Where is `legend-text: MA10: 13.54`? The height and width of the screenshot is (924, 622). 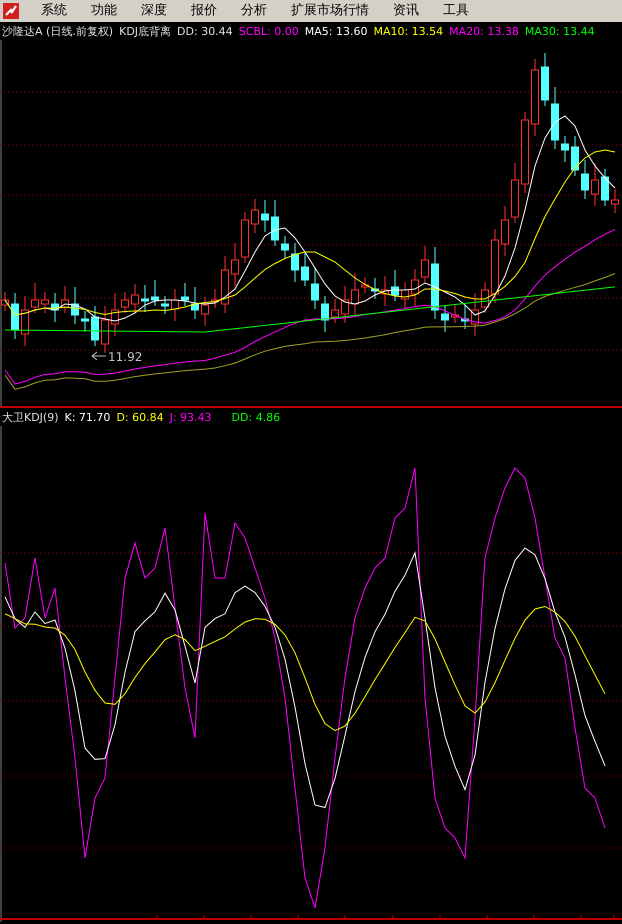 legend-text: MA10: 13.54 is located at coordinates (408, 31).